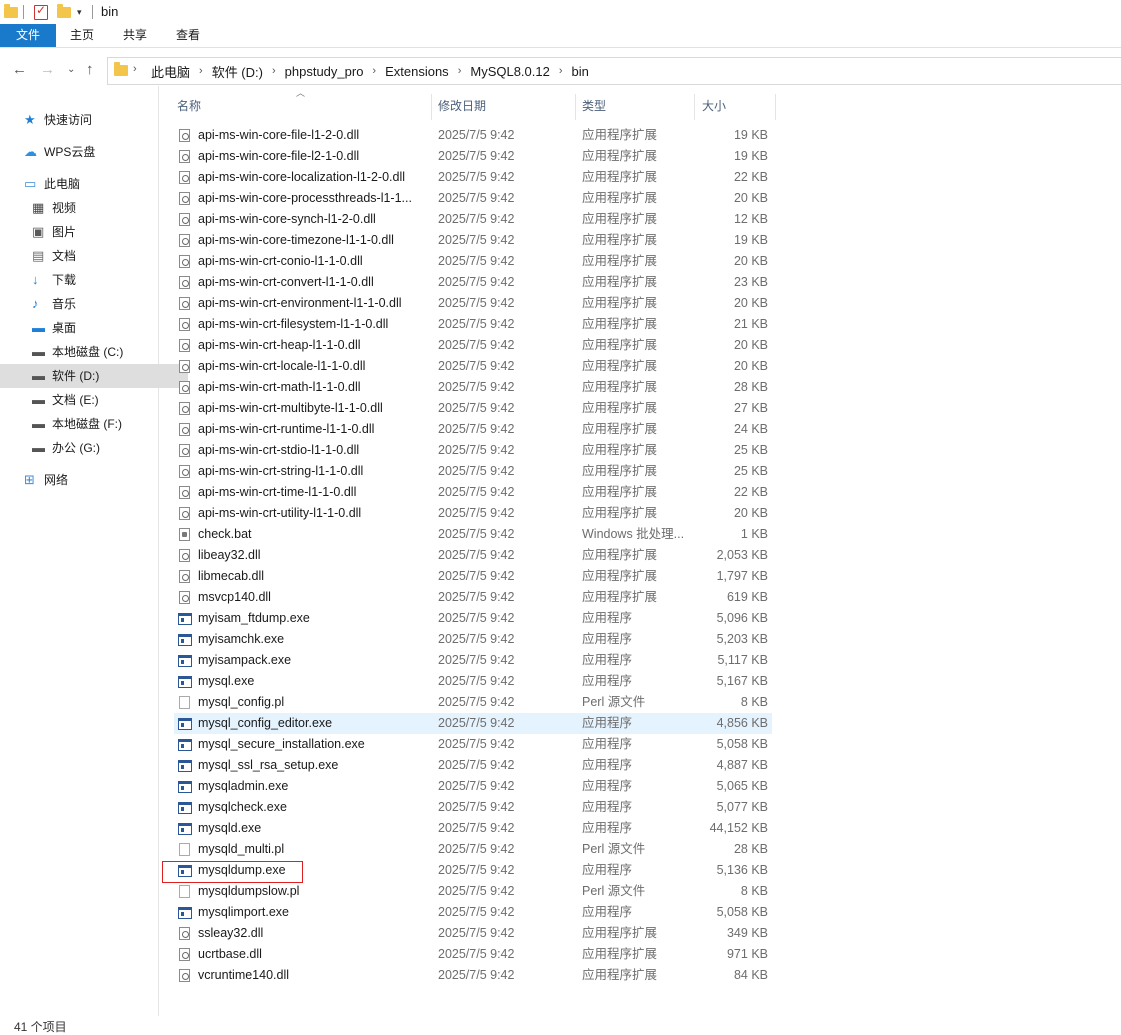 The width and height of the screenshot is (1121, 1035). Describe the element at coordinates (82, 35) in the screenshot. I see `tab-home: 主页` at that location.